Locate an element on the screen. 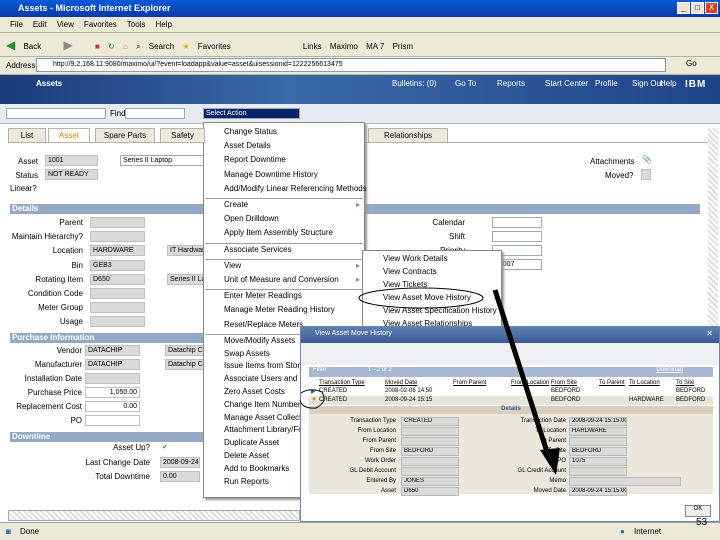 The height and width of the screenshot is (540, 720). tab-safety: Safety is located at coordinates (182, 135).